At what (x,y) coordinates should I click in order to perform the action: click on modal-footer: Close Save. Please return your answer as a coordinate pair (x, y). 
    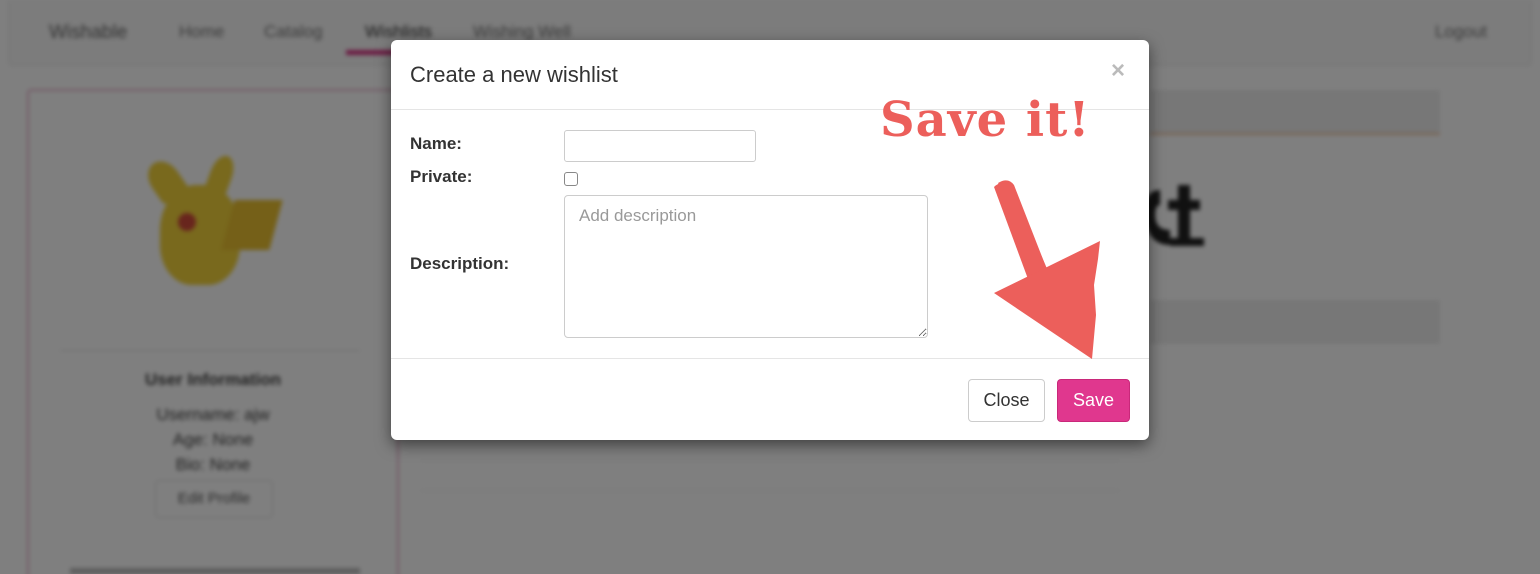
    Looking at the image, I should click on (770, 399).